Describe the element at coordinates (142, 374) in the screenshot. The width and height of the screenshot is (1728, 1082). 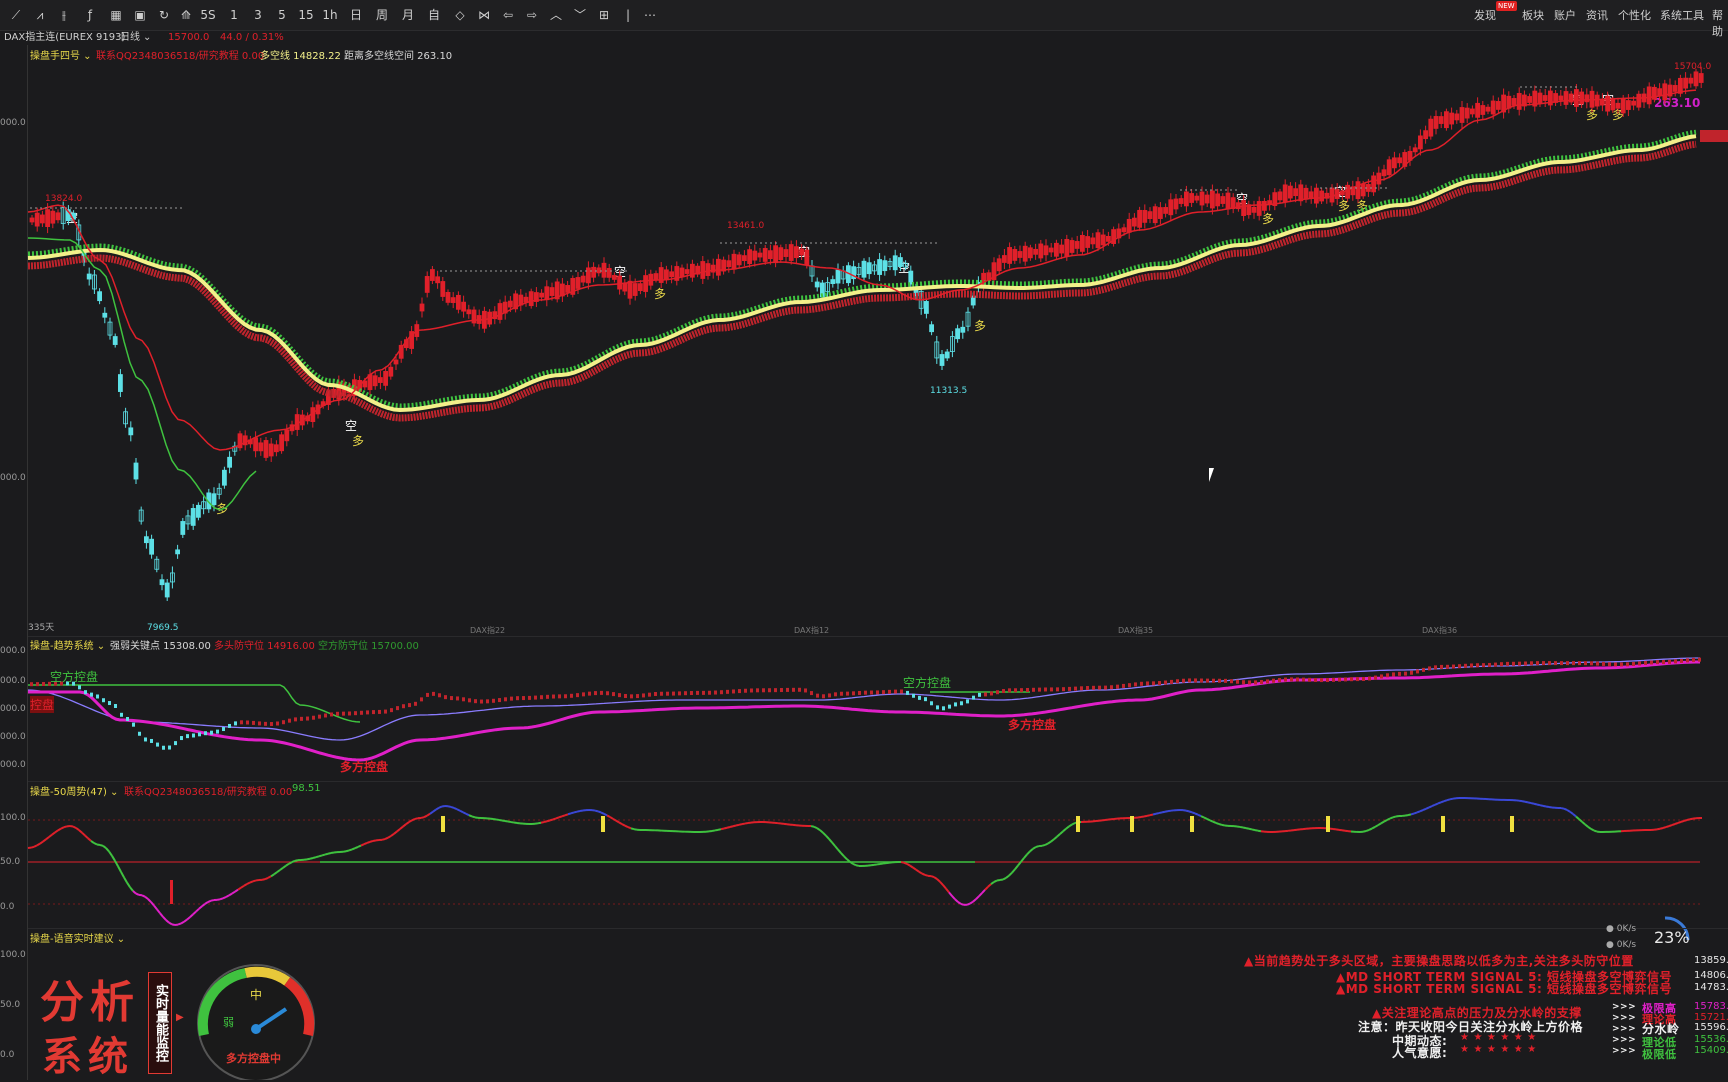
I see `green-ma-line` at that location.